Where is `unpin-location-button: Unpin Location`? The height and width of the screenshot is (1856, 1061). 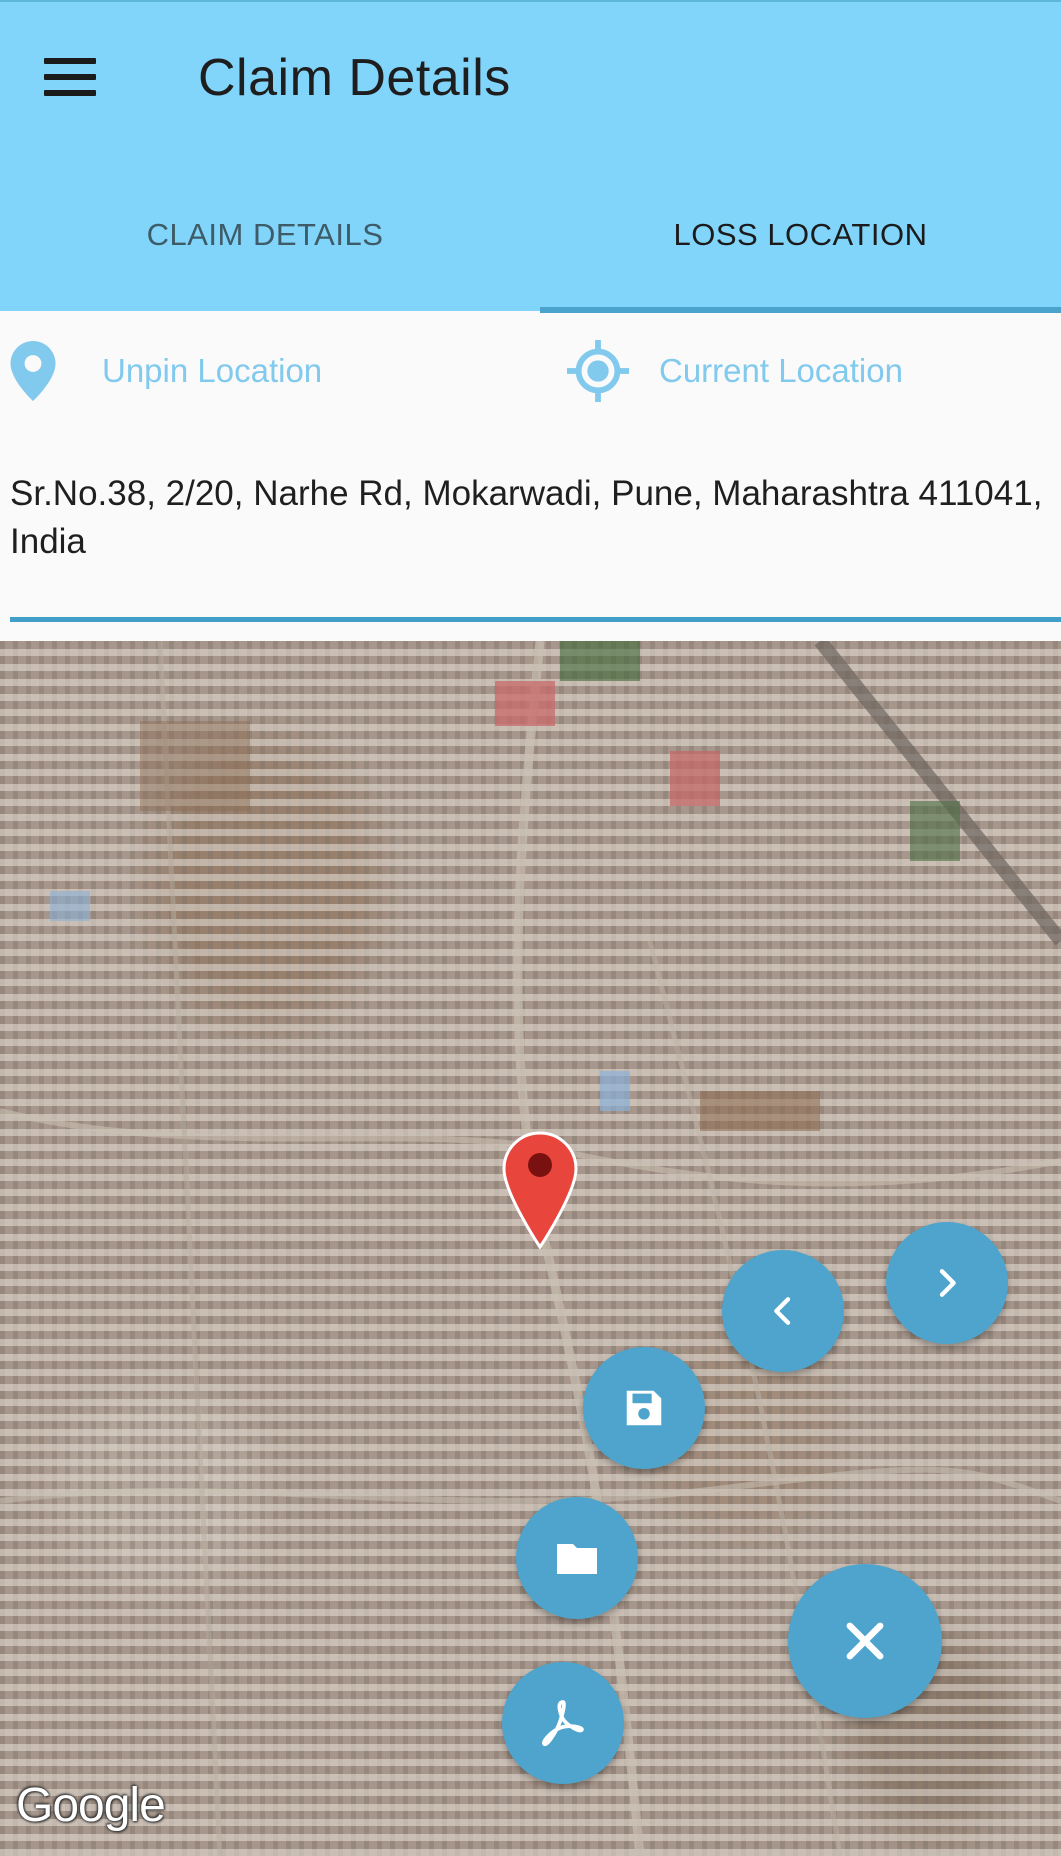 unpin-location-button: Unpin Location is located at coordinates (166, 371).